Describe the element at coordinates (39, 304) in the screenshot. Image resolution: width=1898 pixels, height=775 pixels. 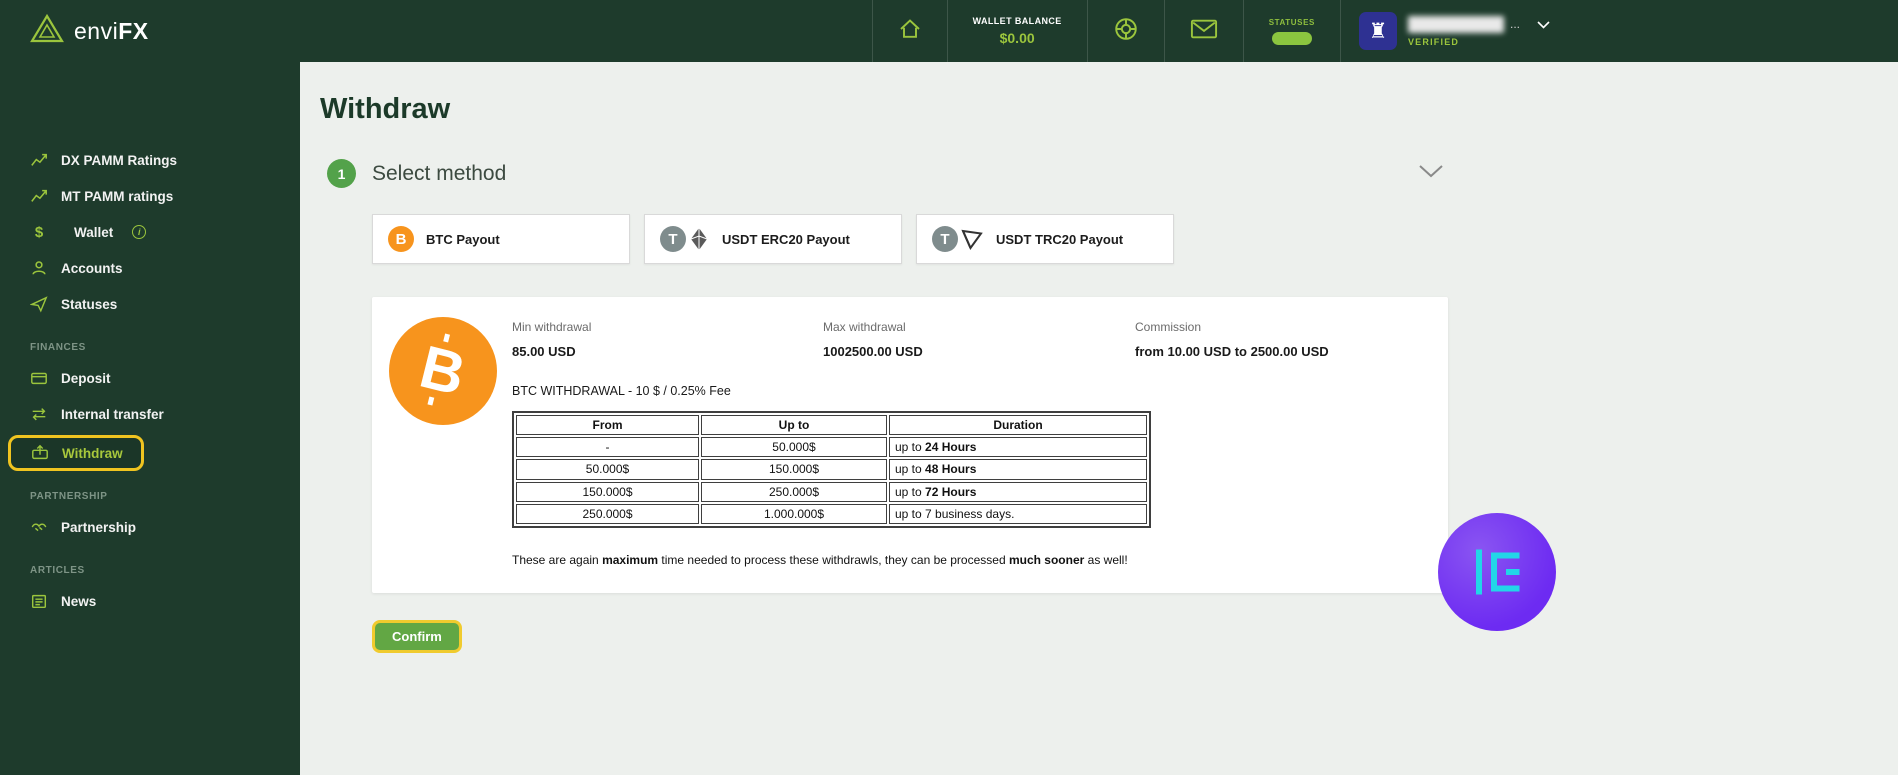
I see `statuses-icon` at that location.